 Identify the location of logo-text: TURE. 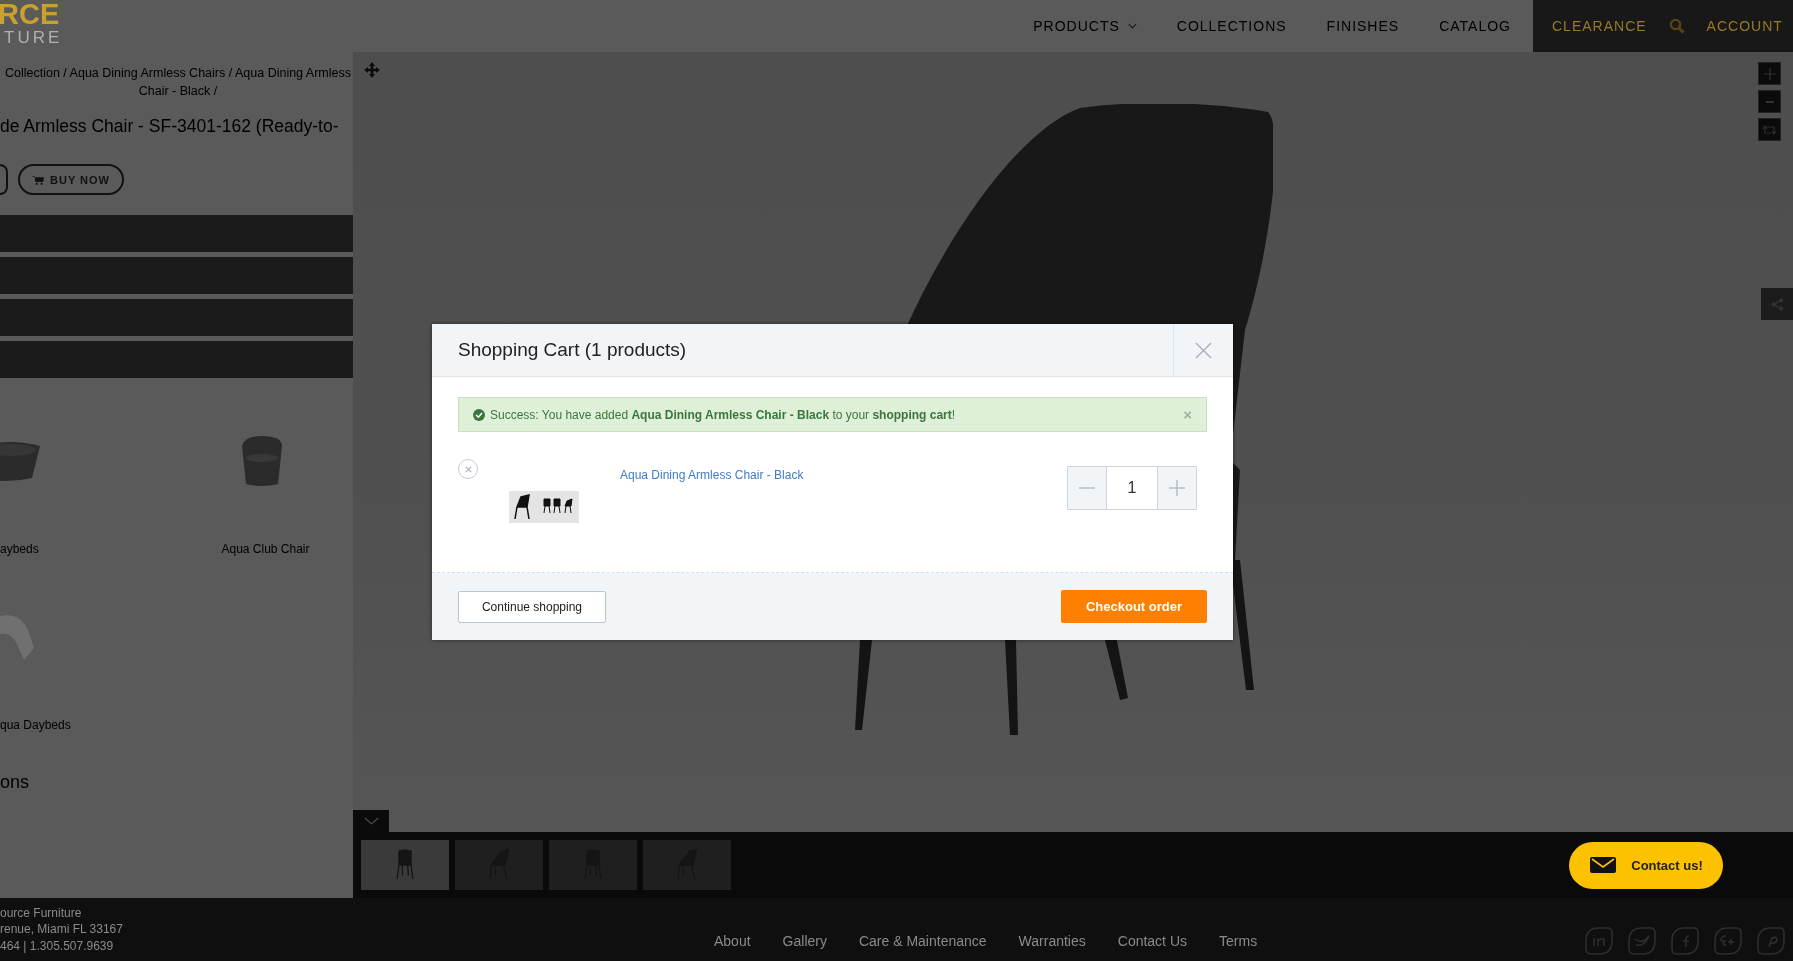
(32, 37).